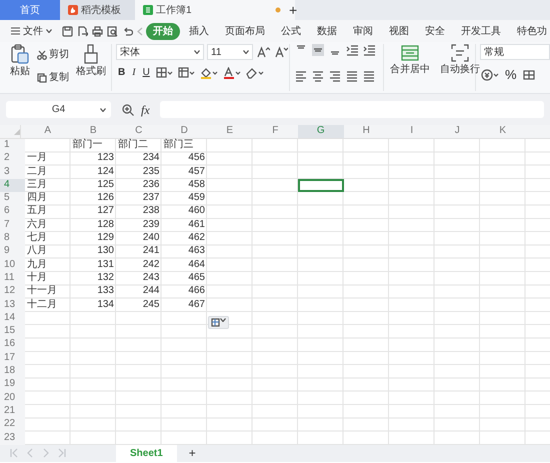 The image size is (550, 463). What do you see at coordinates (151, 225) in the screenshot?
I see `table-cell-text: 239` at bounding box center [151, 225].